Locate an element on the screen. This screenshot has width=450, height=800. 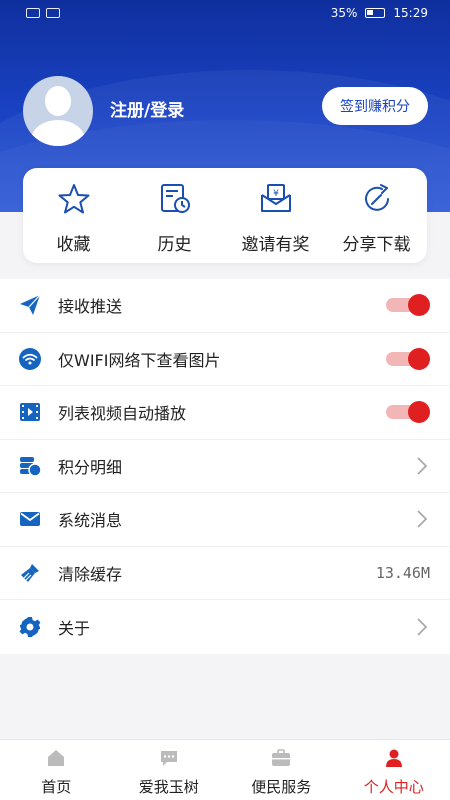
video-icon is located at coordinates (30, 412).